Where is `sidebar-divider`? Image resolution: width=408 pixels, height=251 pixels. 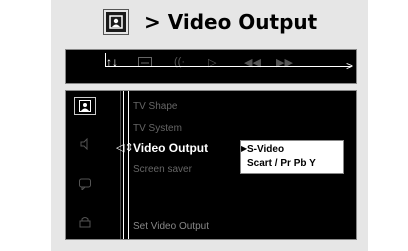 sidebar-divider is located at coordinates (120, 165).